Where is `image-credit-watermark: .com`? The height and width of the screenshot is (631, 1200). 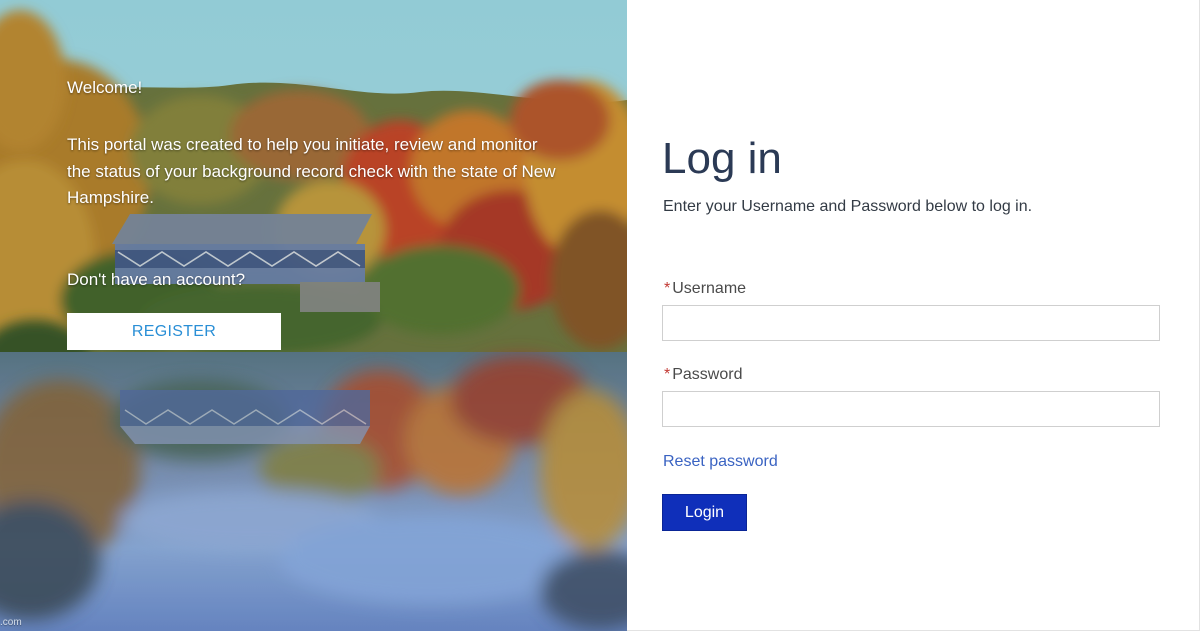
image-credit-watermark: .com is located at coordinates (11, 622).